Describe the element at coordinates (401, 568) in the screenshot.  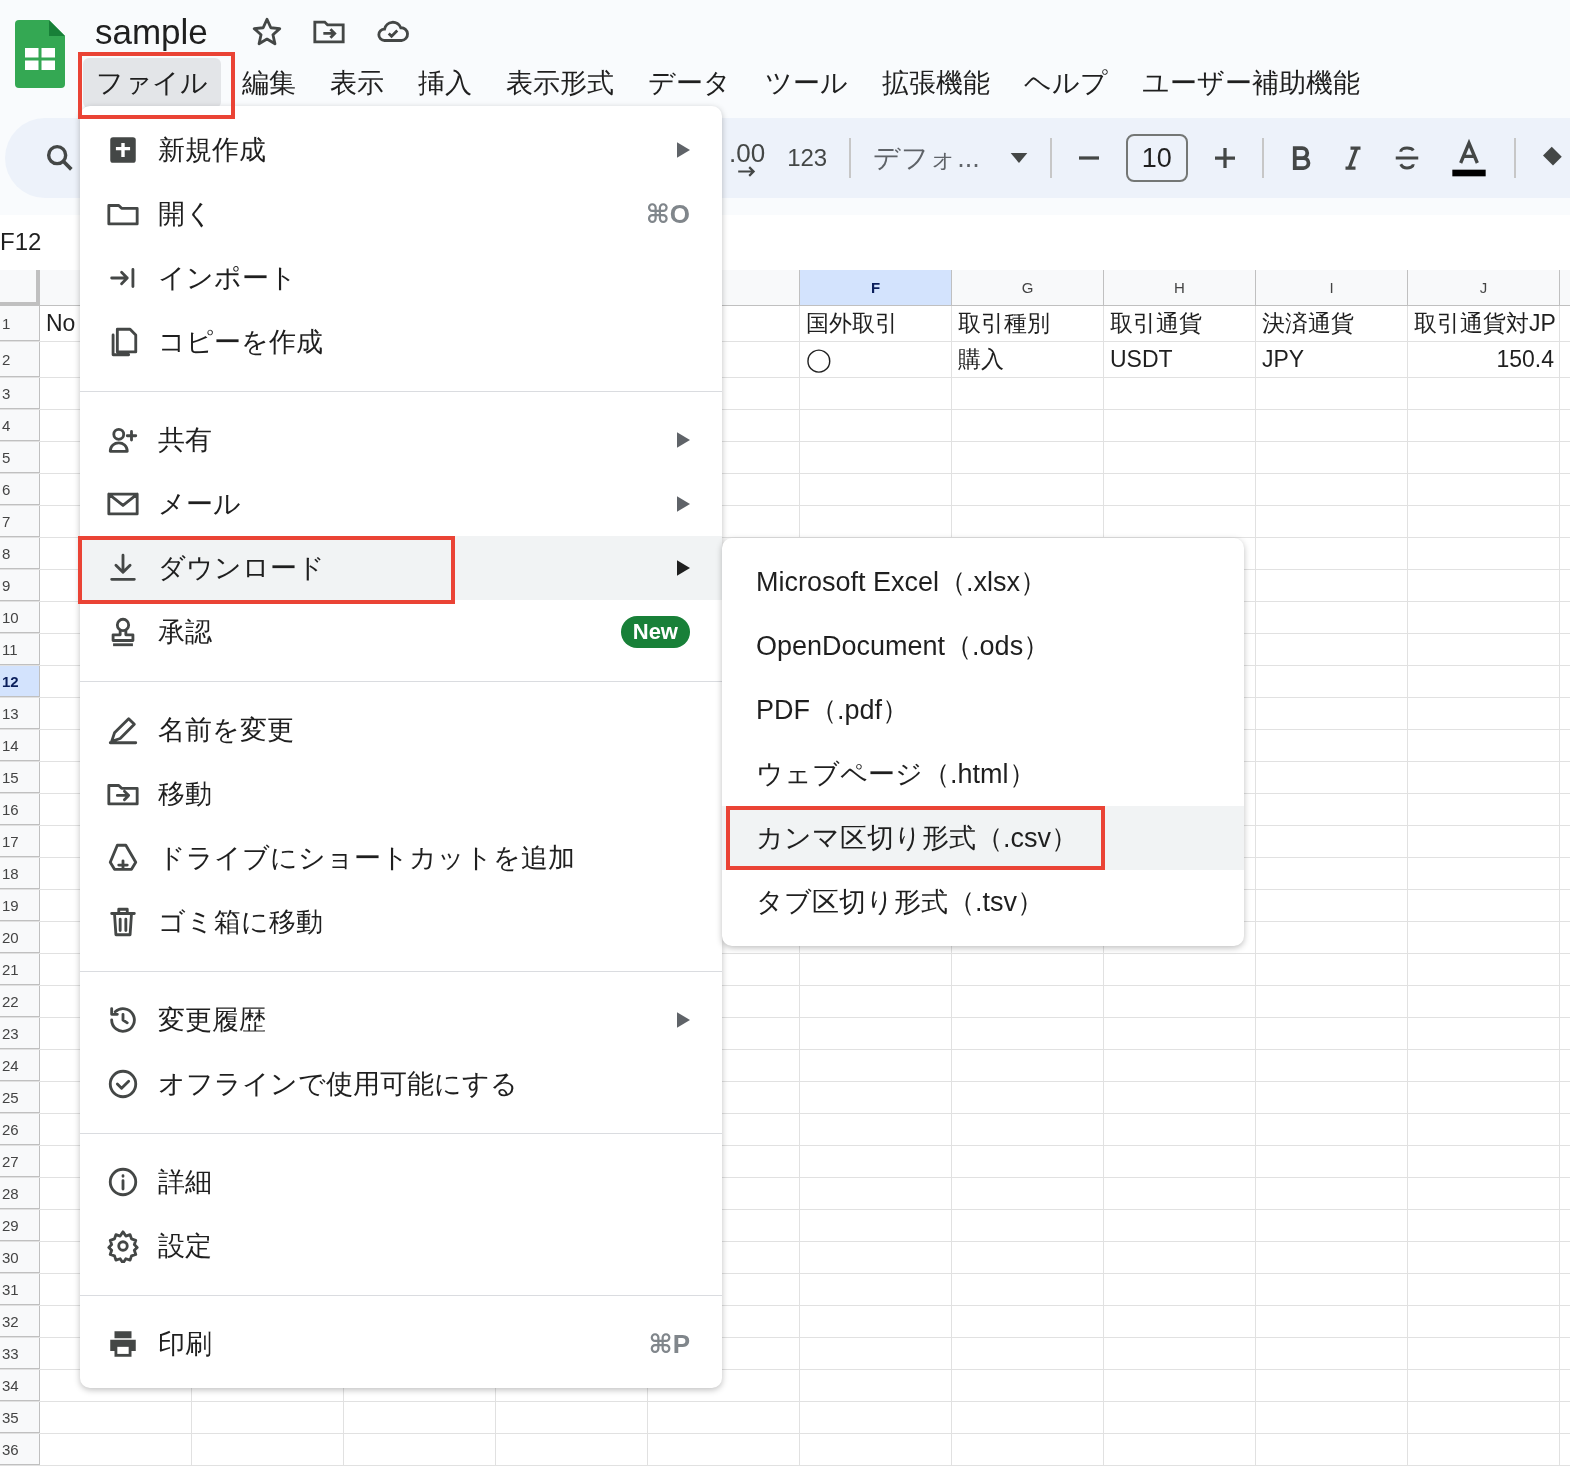
I see `menu-item: ダウンロード` at that location.